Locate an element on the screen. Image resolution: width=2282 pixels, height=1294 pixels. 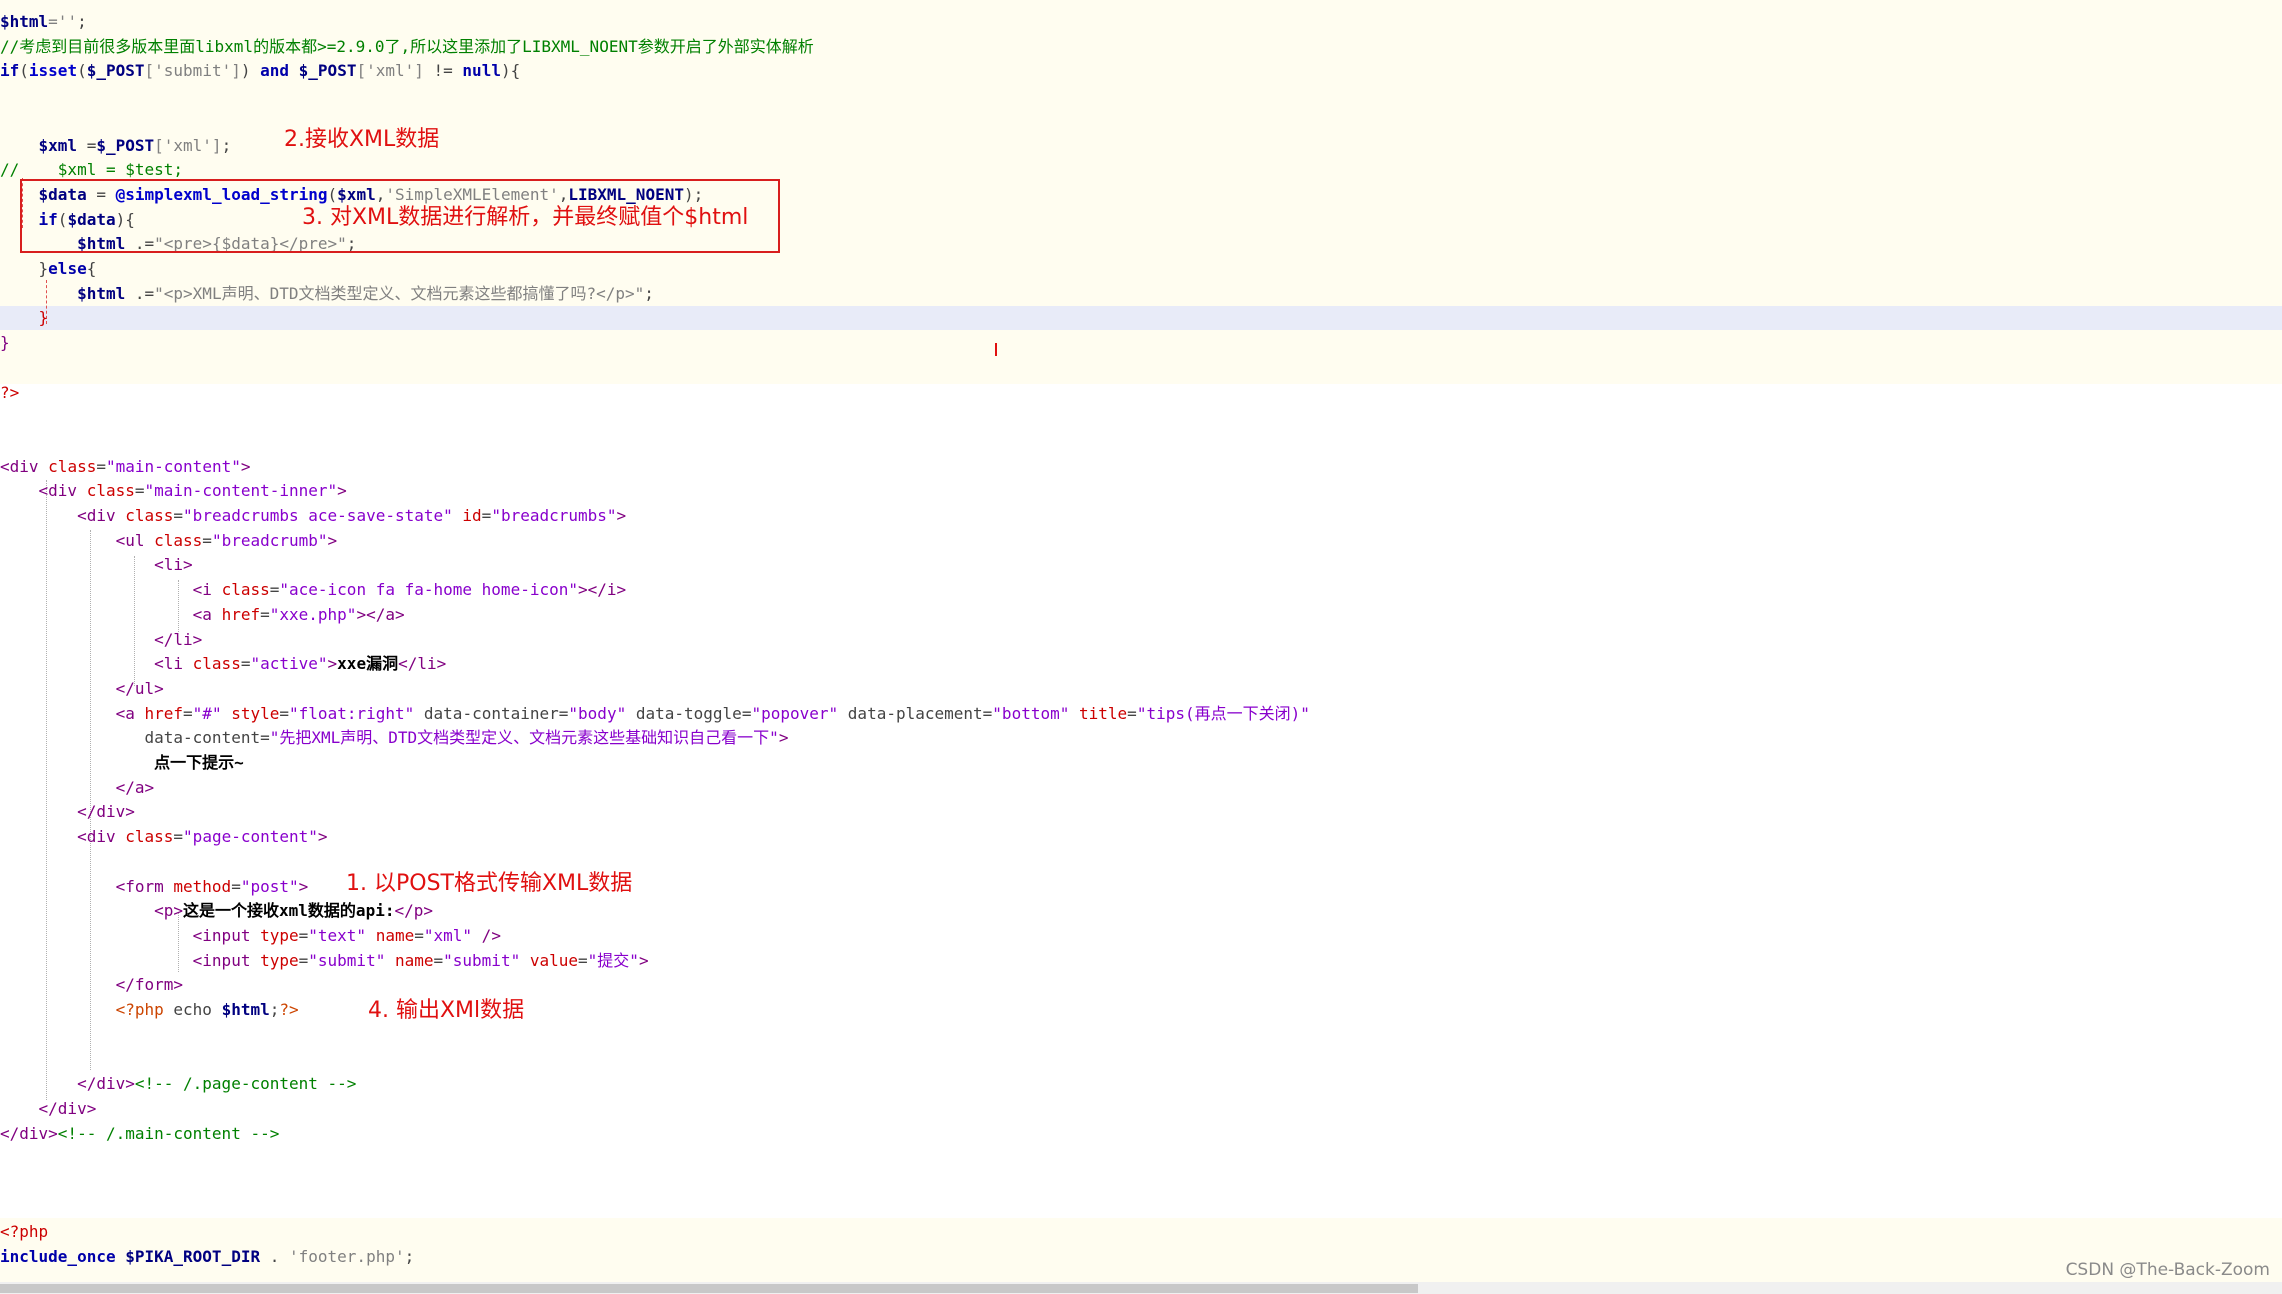
code-line: ?> is located at coordinates (9, 393).